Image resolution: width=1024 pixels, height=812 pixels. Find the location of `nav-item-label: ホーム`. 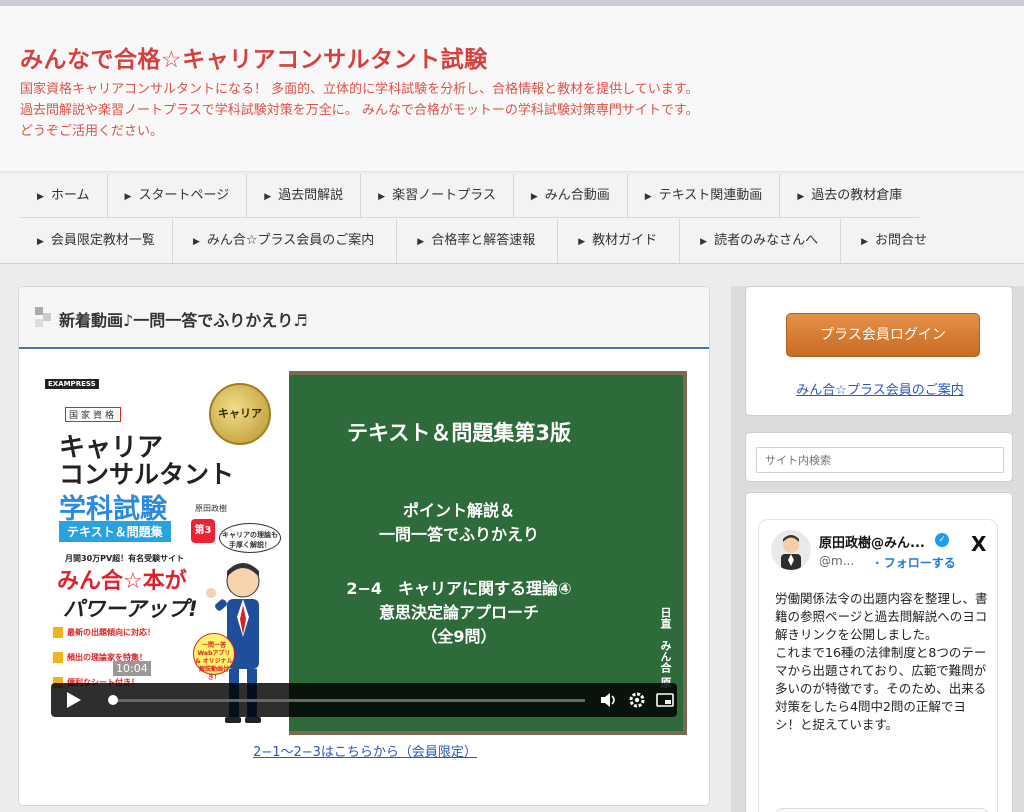

nav-item-label: ホーム is located at coordinates (70, 195).